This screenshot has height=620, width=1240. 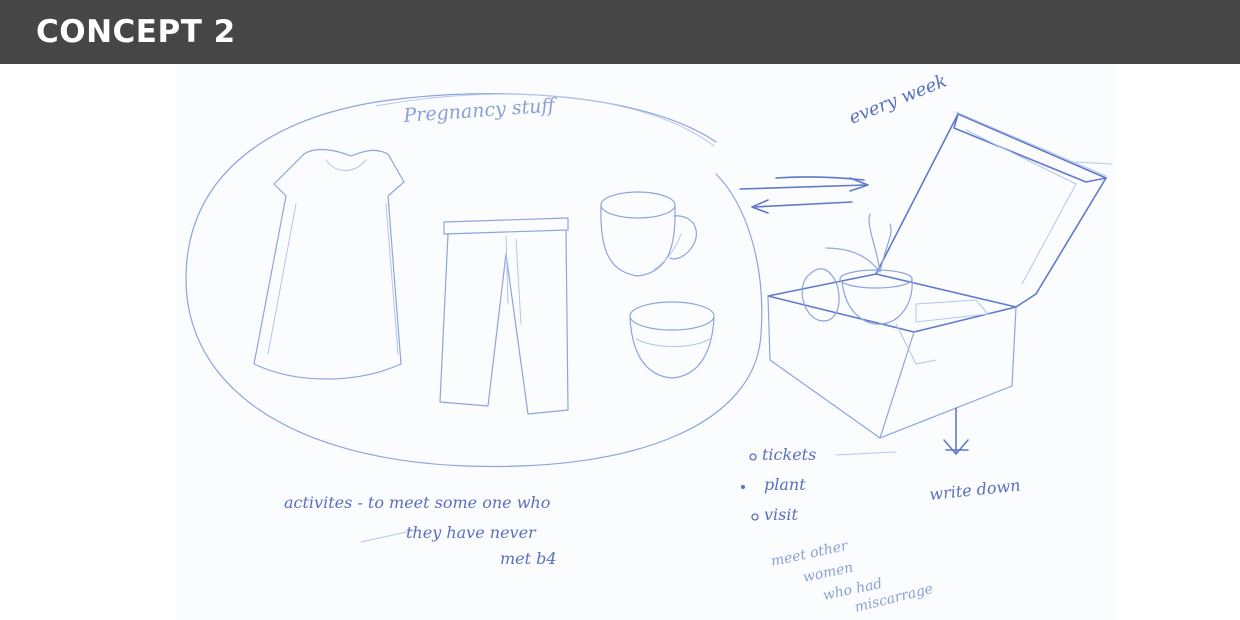 I want to click on box-item-3: visit, so click(x=781, y=514).